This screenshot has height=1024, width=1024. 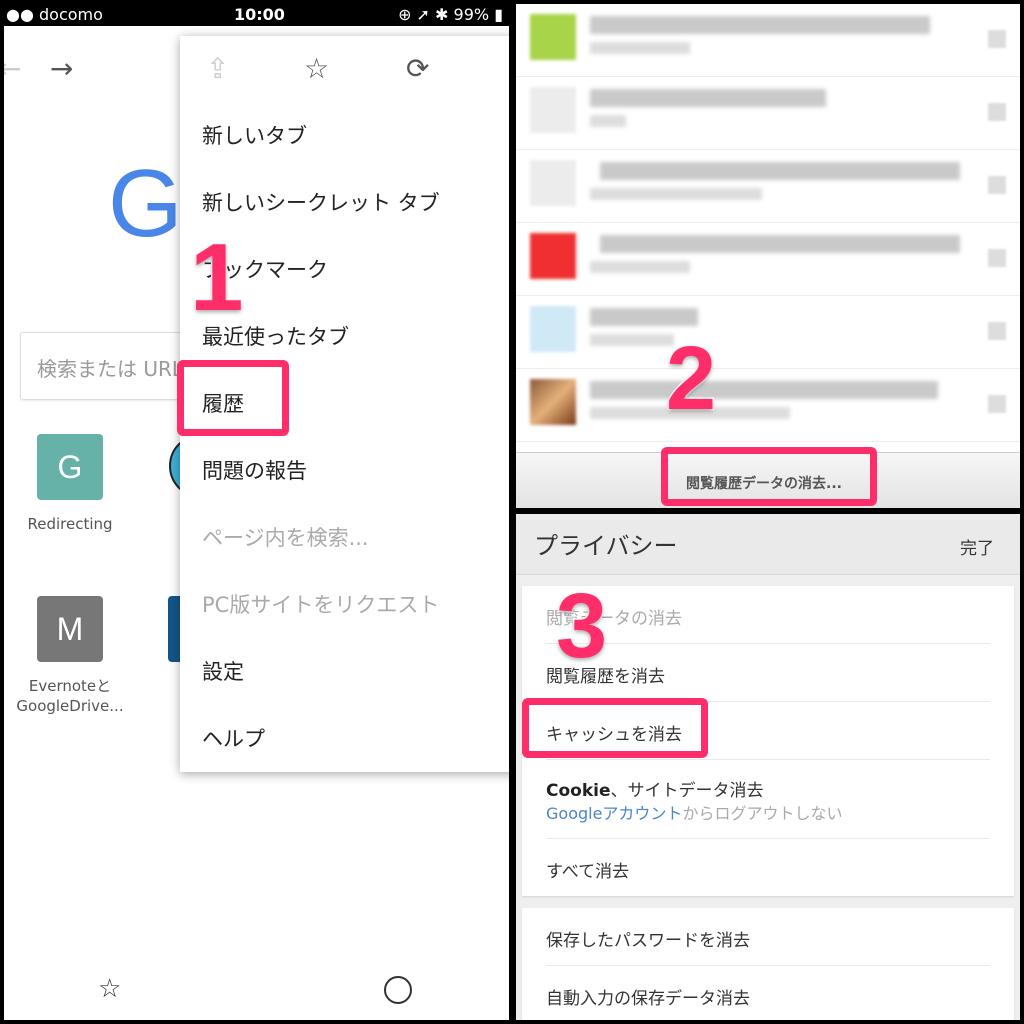 I want to click on menu-toolbar: ⇪ ☆ ⟳, so click(x=344, y=71).